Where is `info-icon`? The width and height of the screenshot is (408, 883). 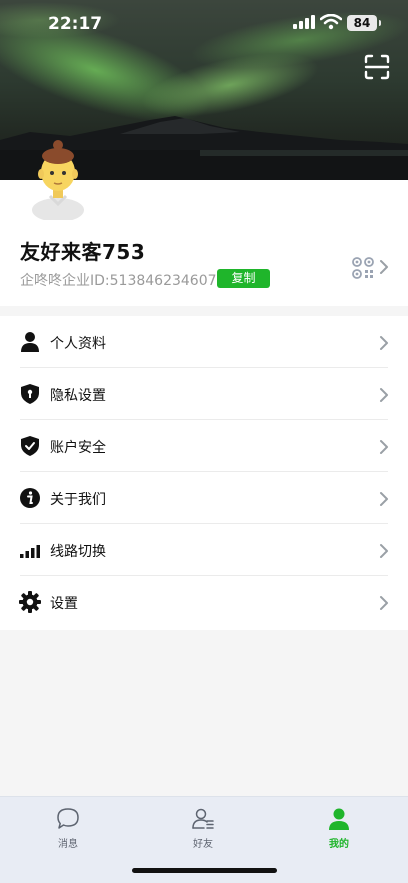 info-icon is located at coordinates (30, 498).